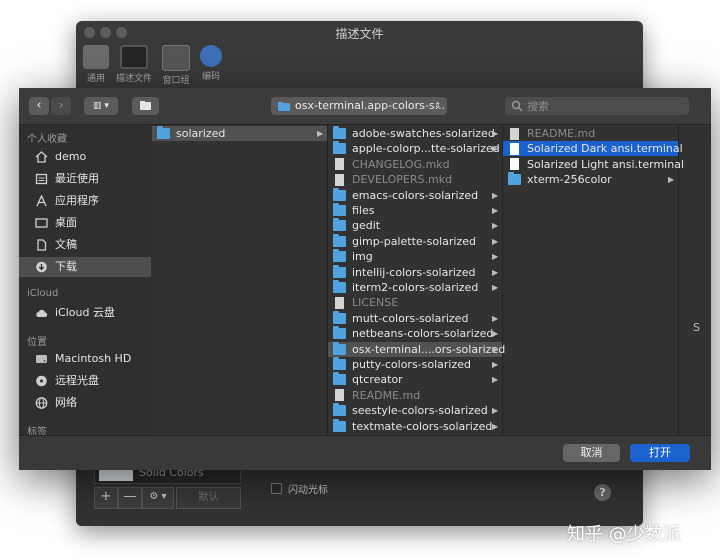 The image size is (720, 560). I want to click on list-item-label: netbeans-colors-solarized, so click(423, 334).